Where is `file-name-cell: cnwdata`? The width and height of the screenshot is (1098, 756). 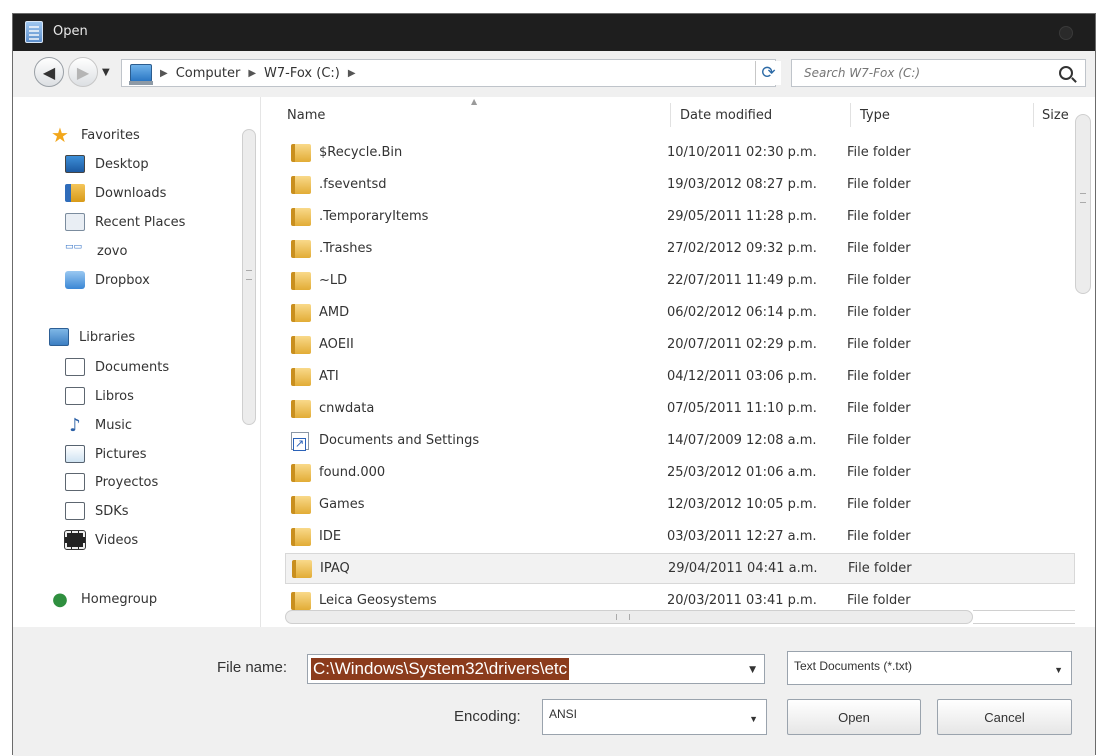
file-name-cell: cnwdata is located at coordinates (347, 408).